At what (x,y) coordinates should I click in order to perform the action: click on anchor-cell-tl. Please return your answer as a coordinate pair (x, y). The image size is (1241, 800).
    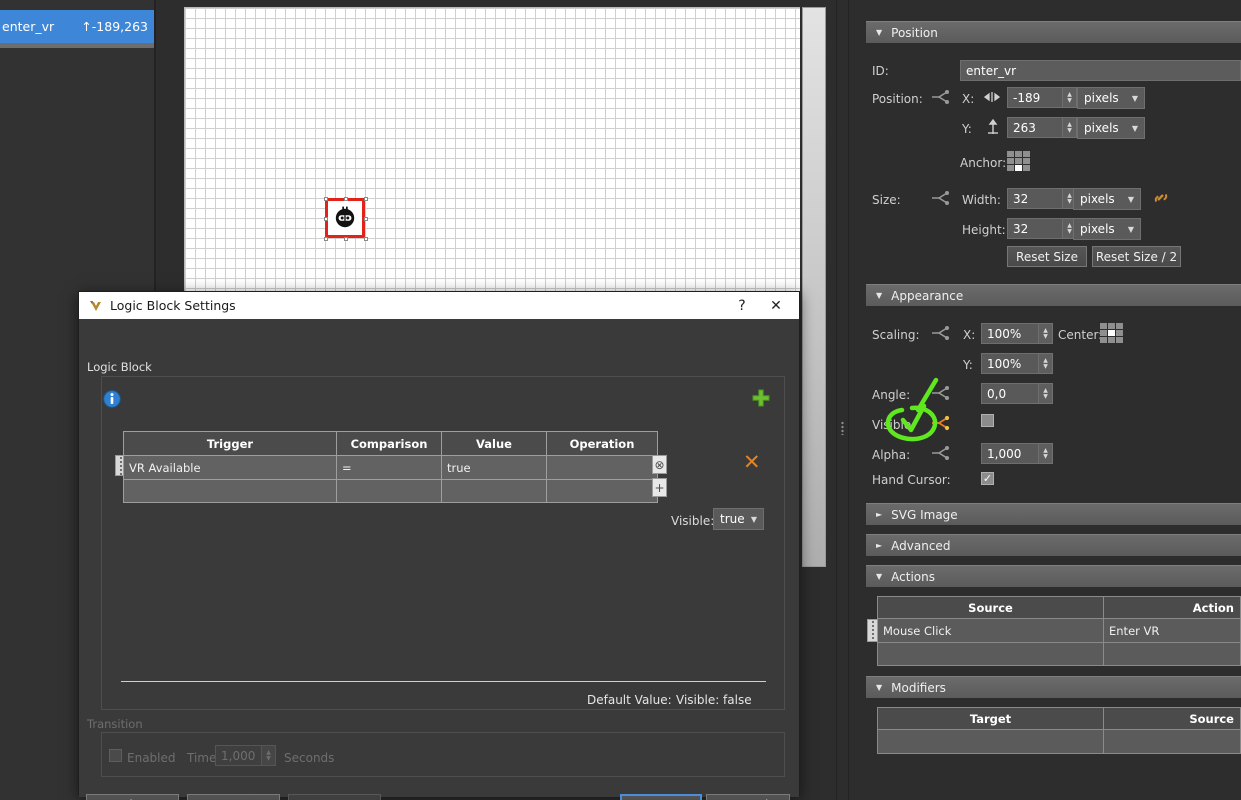
    Looking at the image, I should click on (1010, 154).